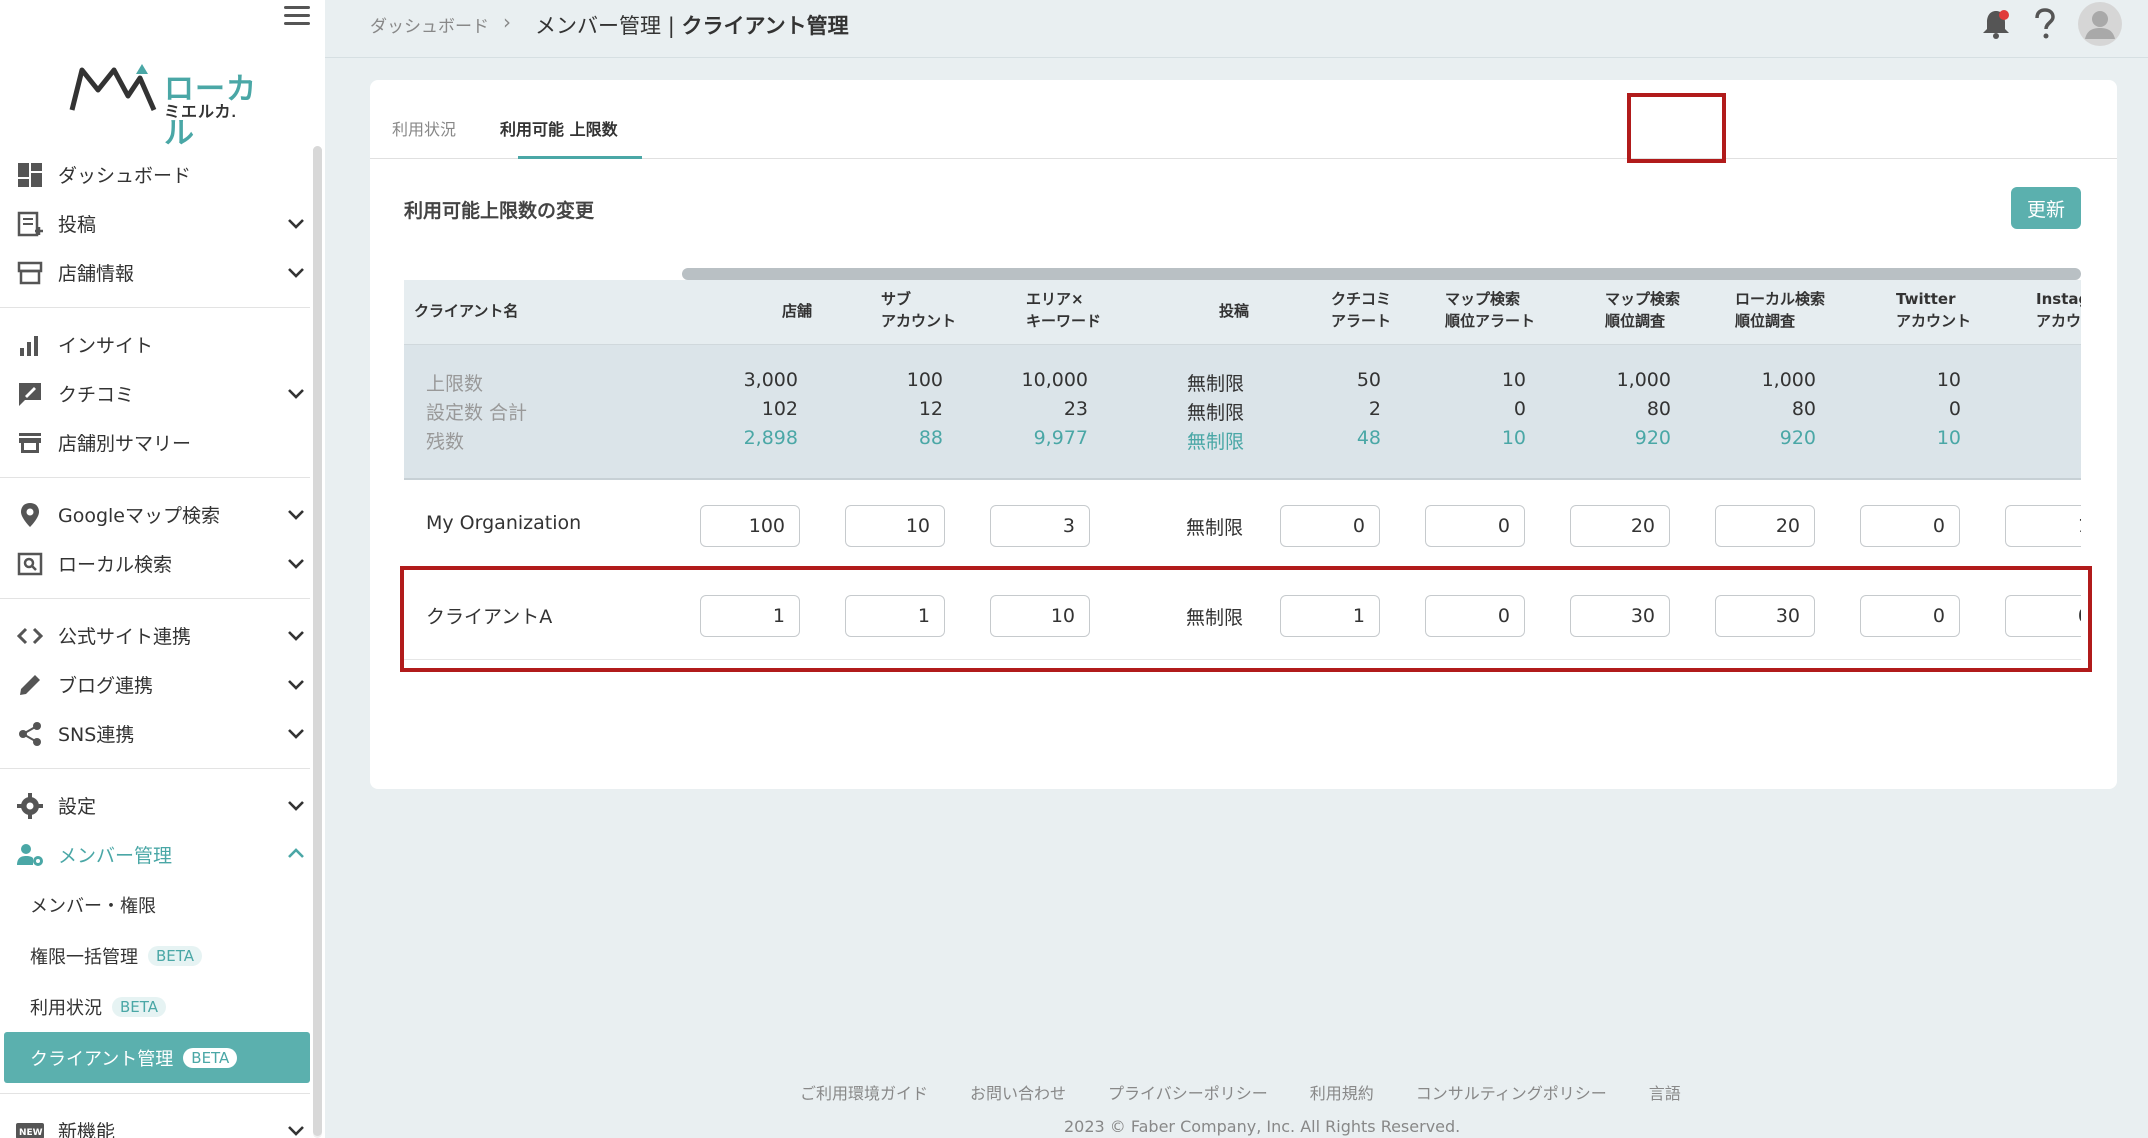 This screenshot has height=1138, width=2148. Describe the element at coordinates (1665, 1092) in the screenshot. I see `footer-link-language: 言語` at that location.